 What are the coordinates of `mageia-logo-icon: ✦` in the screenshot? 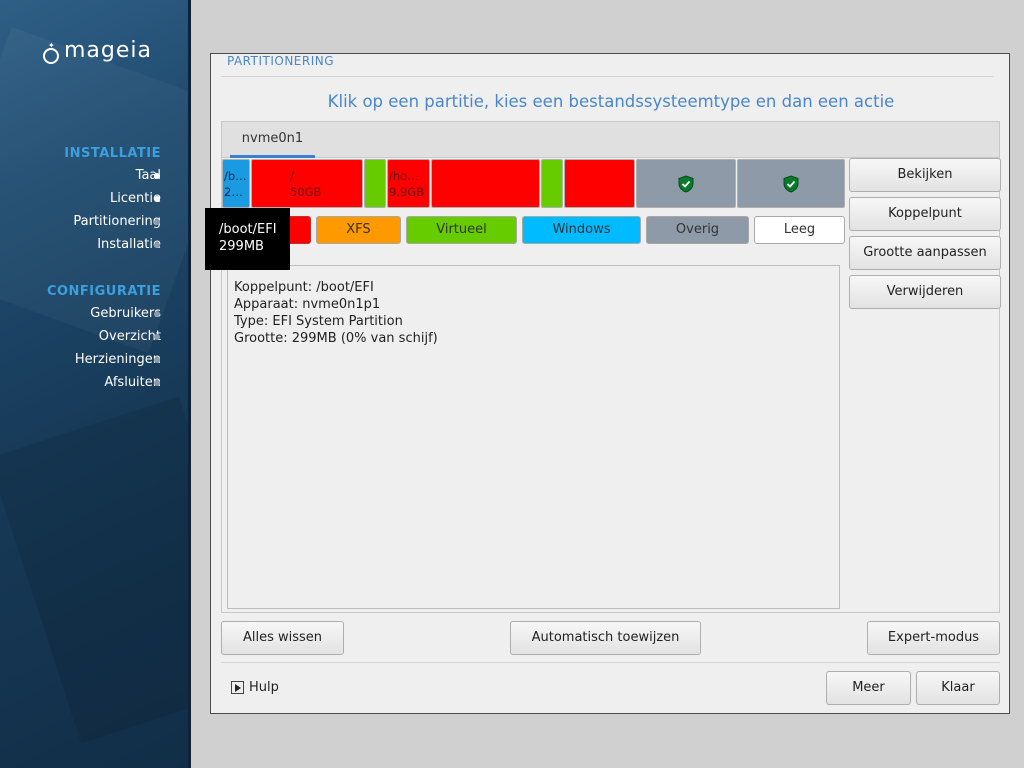 It's located at (51, 53).